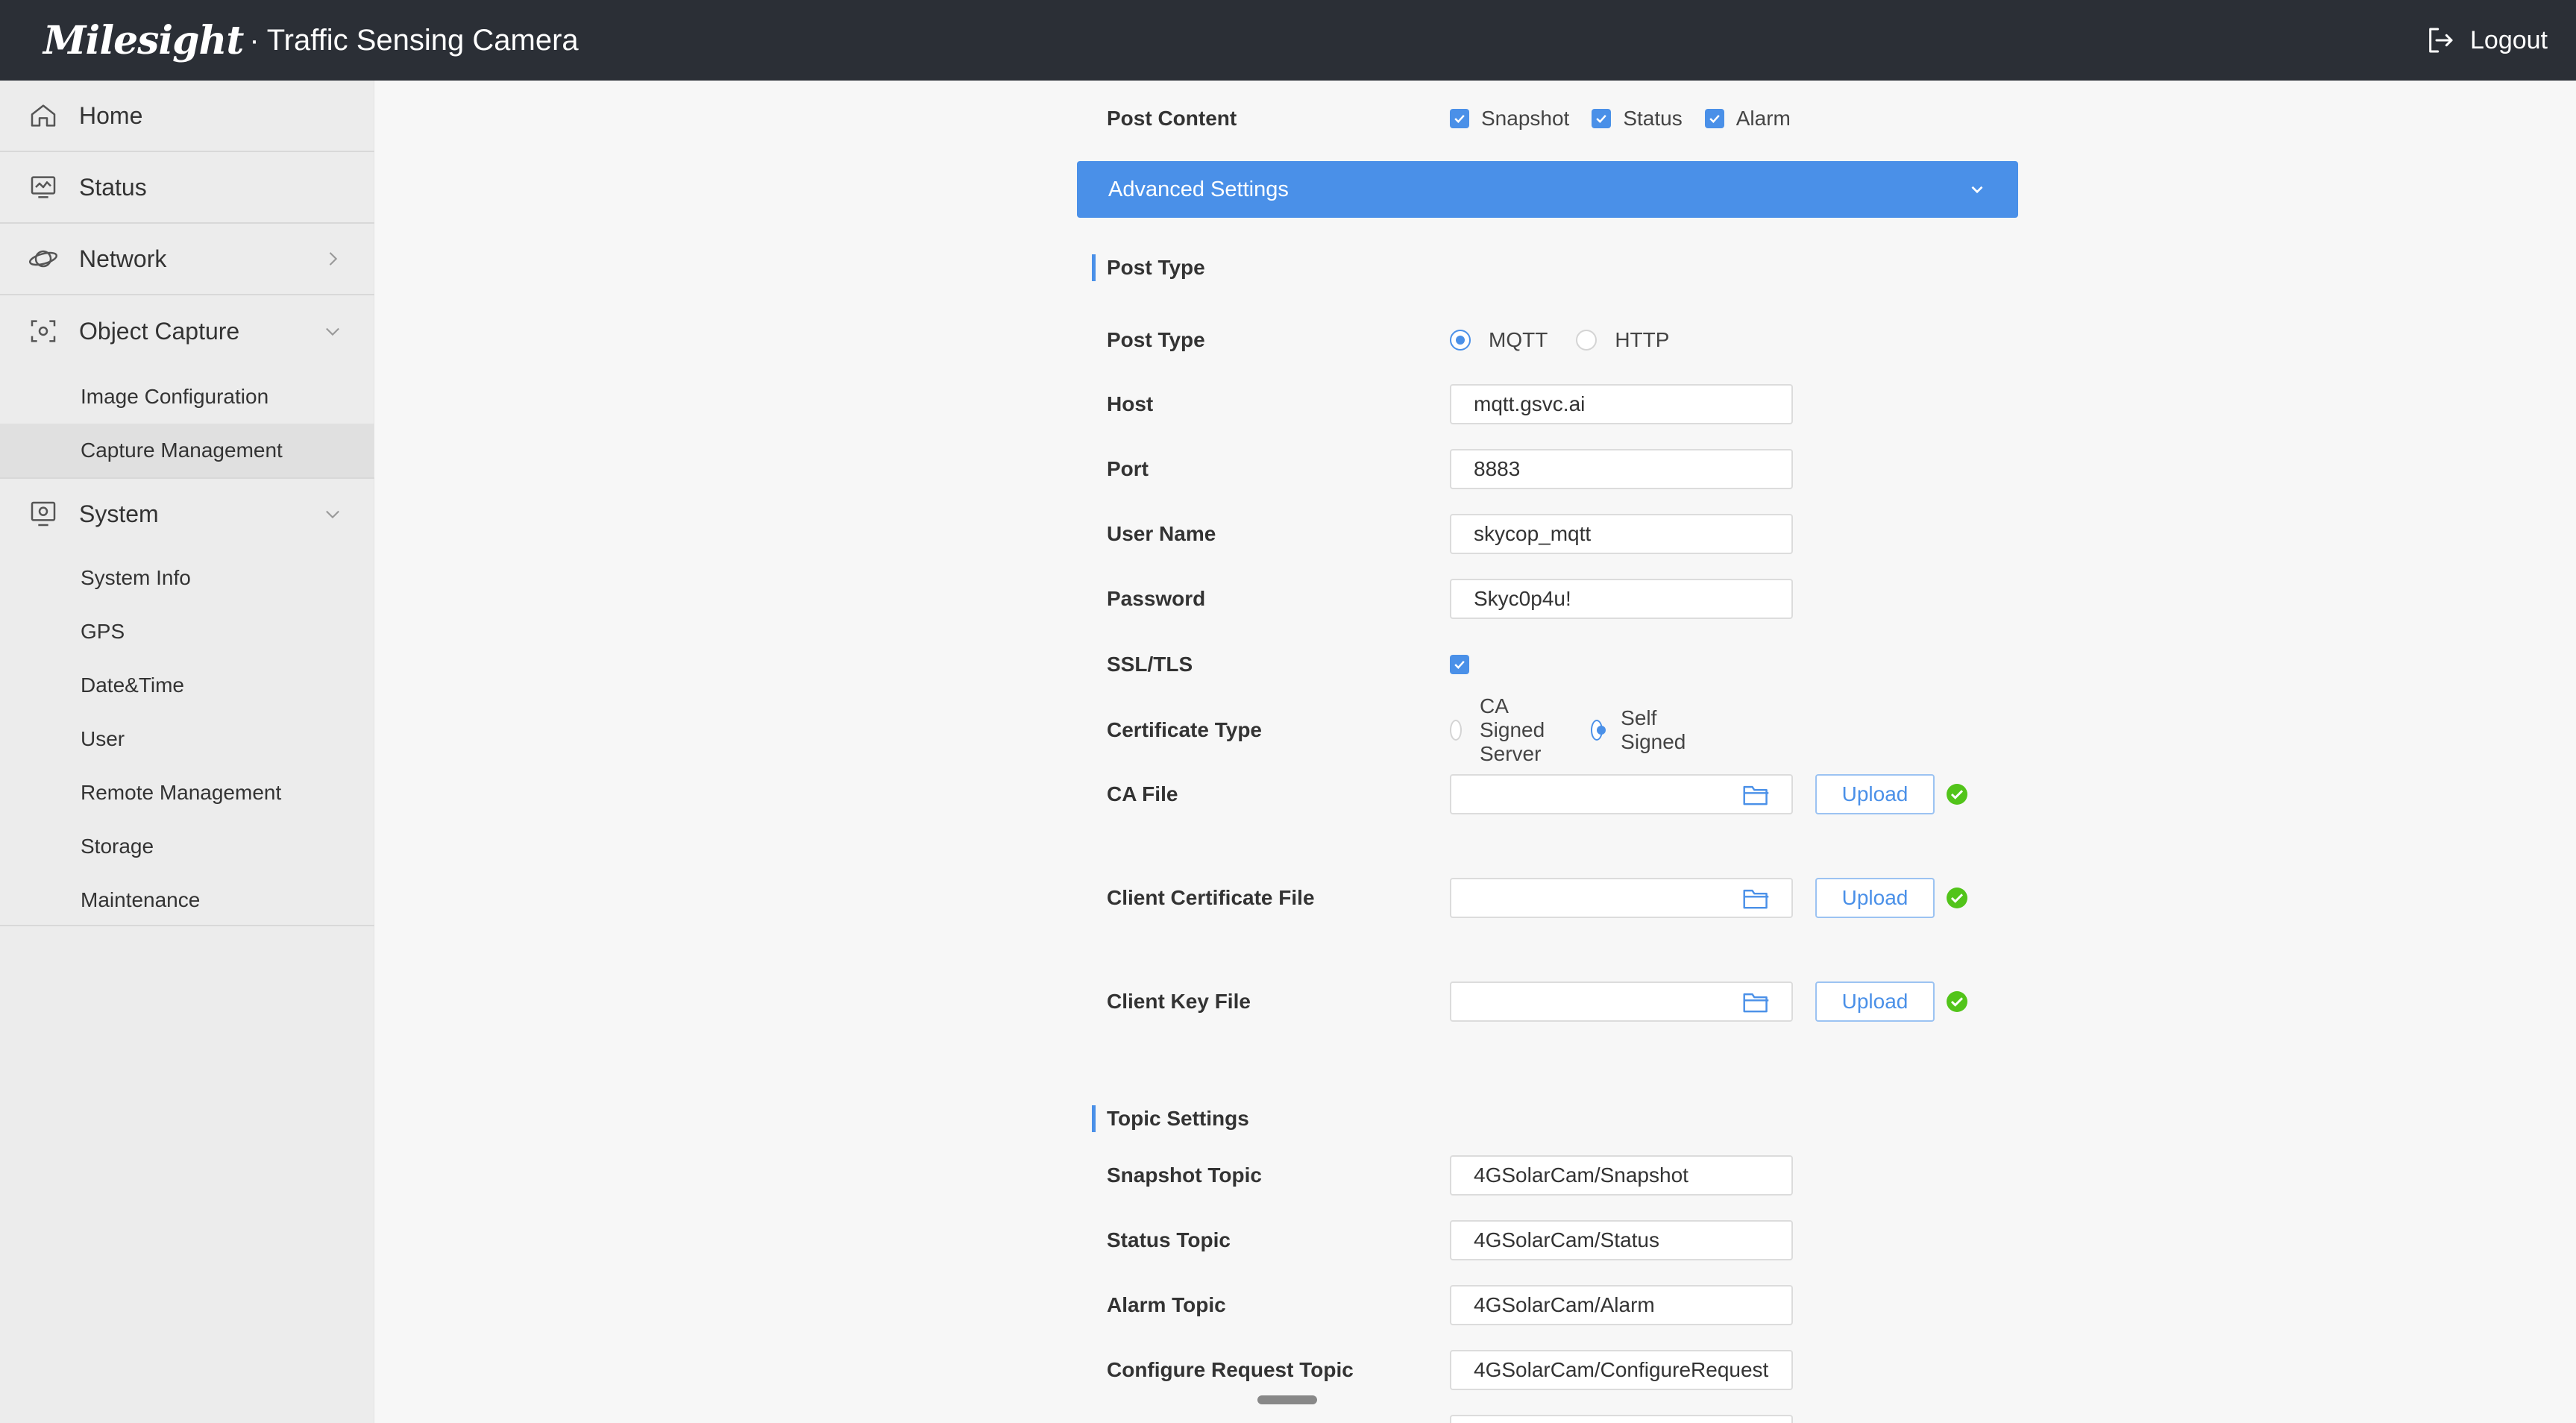 The height and width of the screenshot is (1423, 2576). Describe the element at coordinates (1587, 340) in the screenshot. I see `http-radio` at that location.